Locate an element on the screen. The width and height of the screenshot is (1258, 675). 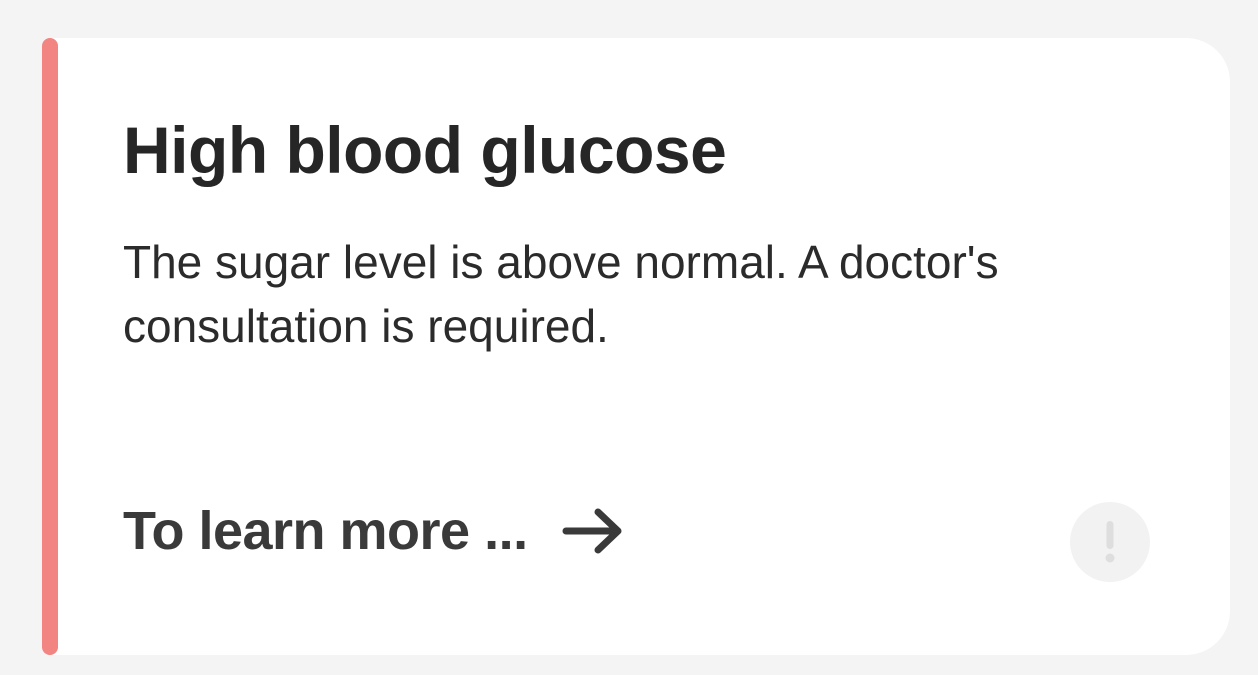
card-title: High blood glucose is located at coordinates (425, 150).